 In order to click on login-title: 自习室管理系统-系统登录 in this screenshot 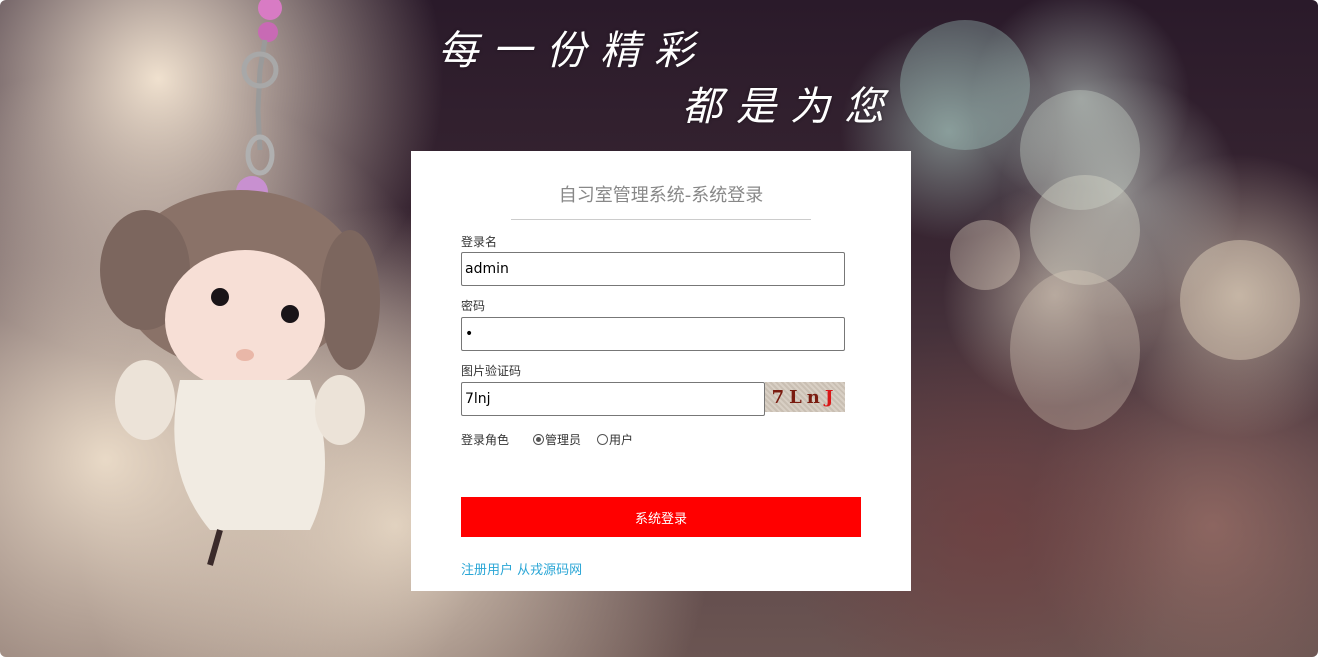, I will do `click(661, 195)`.